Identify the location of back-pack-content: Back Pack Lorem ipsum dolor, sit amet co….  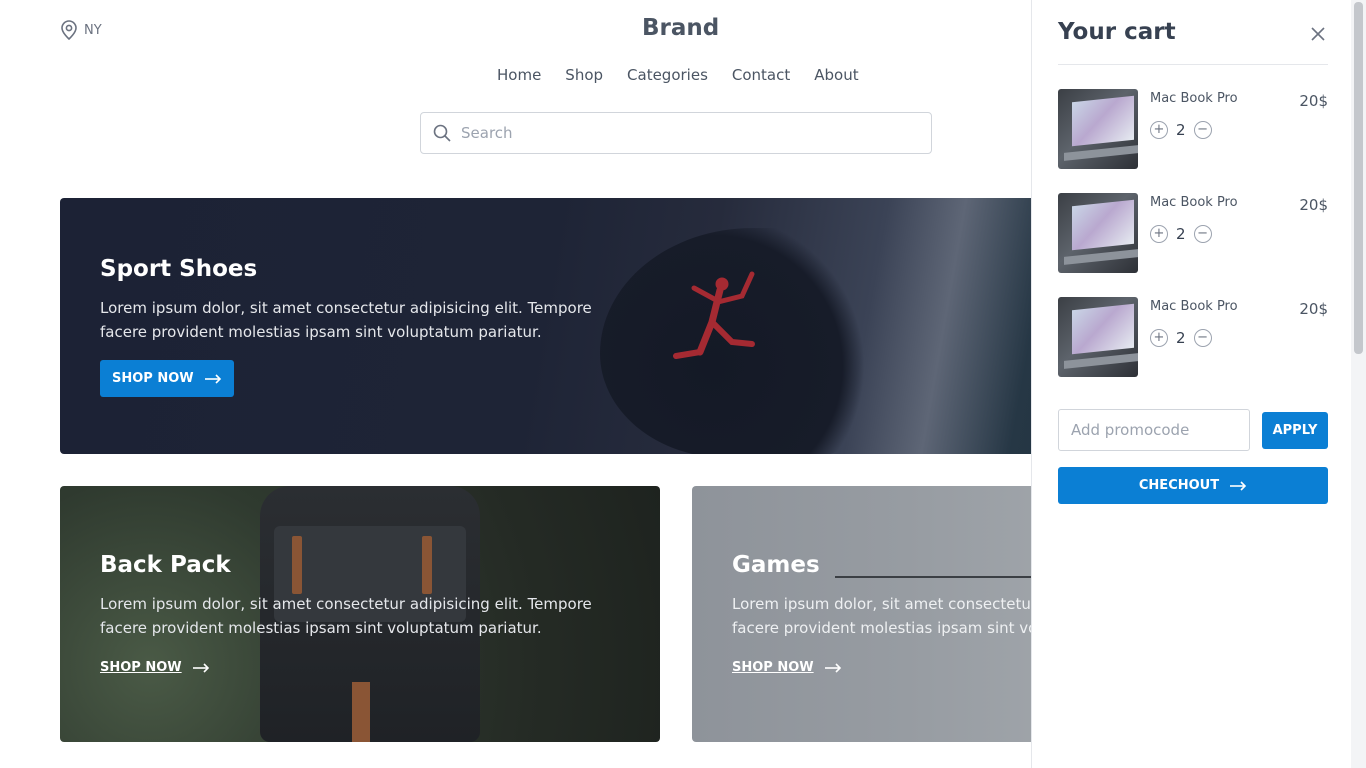
(350, 613).